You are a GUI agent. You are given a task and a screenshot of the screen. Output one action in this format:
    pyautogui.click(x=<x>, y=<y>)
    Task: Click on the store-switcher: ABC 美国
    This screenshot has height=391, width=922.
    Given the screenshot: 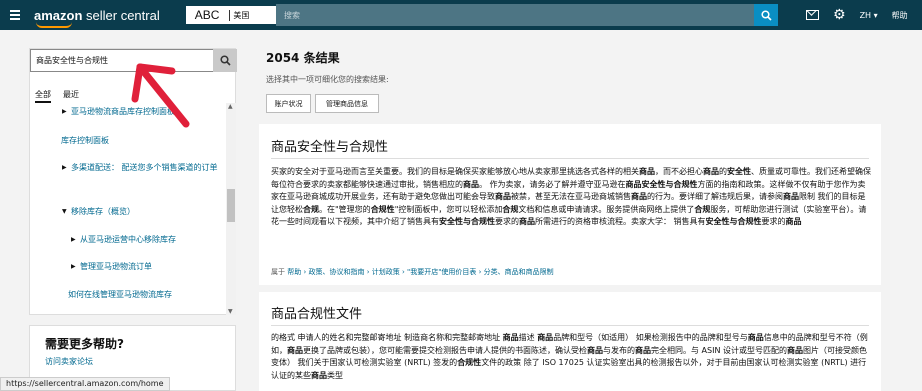 What is the action you would take?
    pyautogui.click(x=234, y=15)
    